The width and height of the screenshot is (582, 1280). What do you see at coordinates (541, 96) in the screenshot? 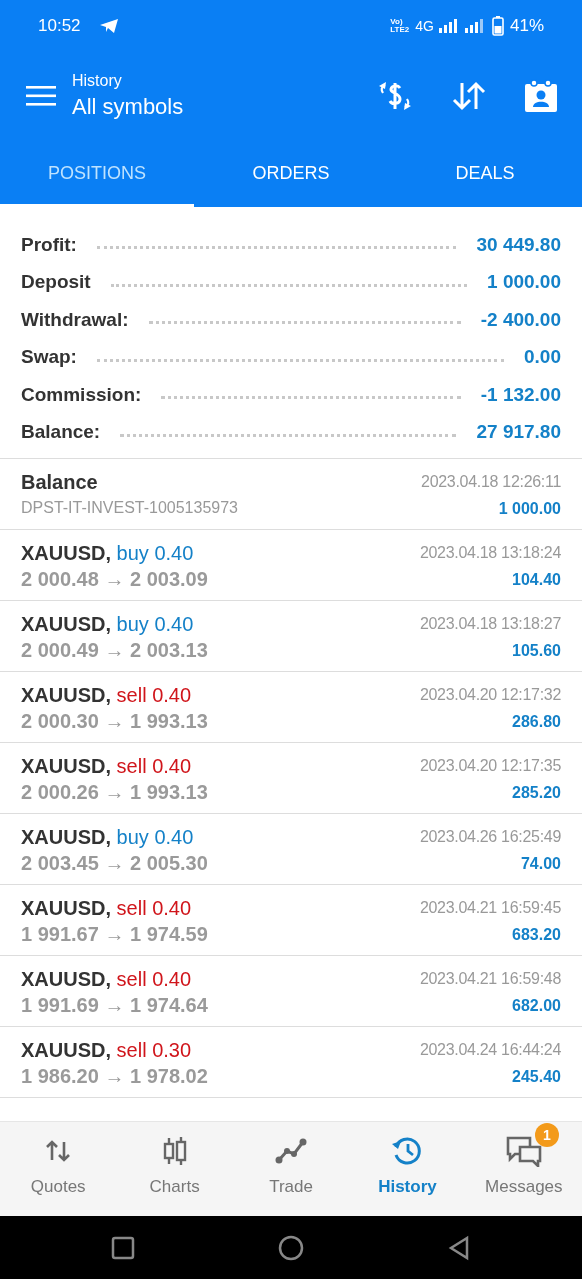
I see `contact-card-icon` at bounding box center [541, 96].